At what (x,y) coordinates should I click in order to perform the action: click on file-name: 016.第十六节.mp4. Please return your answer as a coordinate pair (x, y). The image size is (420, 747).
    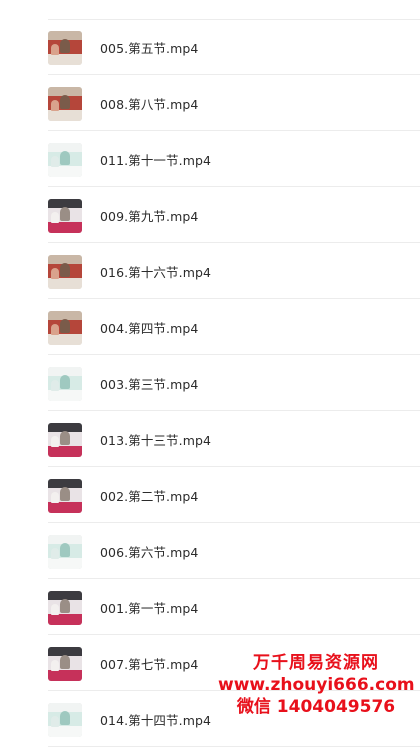
    Looking at the image, I should click on (156, 272).